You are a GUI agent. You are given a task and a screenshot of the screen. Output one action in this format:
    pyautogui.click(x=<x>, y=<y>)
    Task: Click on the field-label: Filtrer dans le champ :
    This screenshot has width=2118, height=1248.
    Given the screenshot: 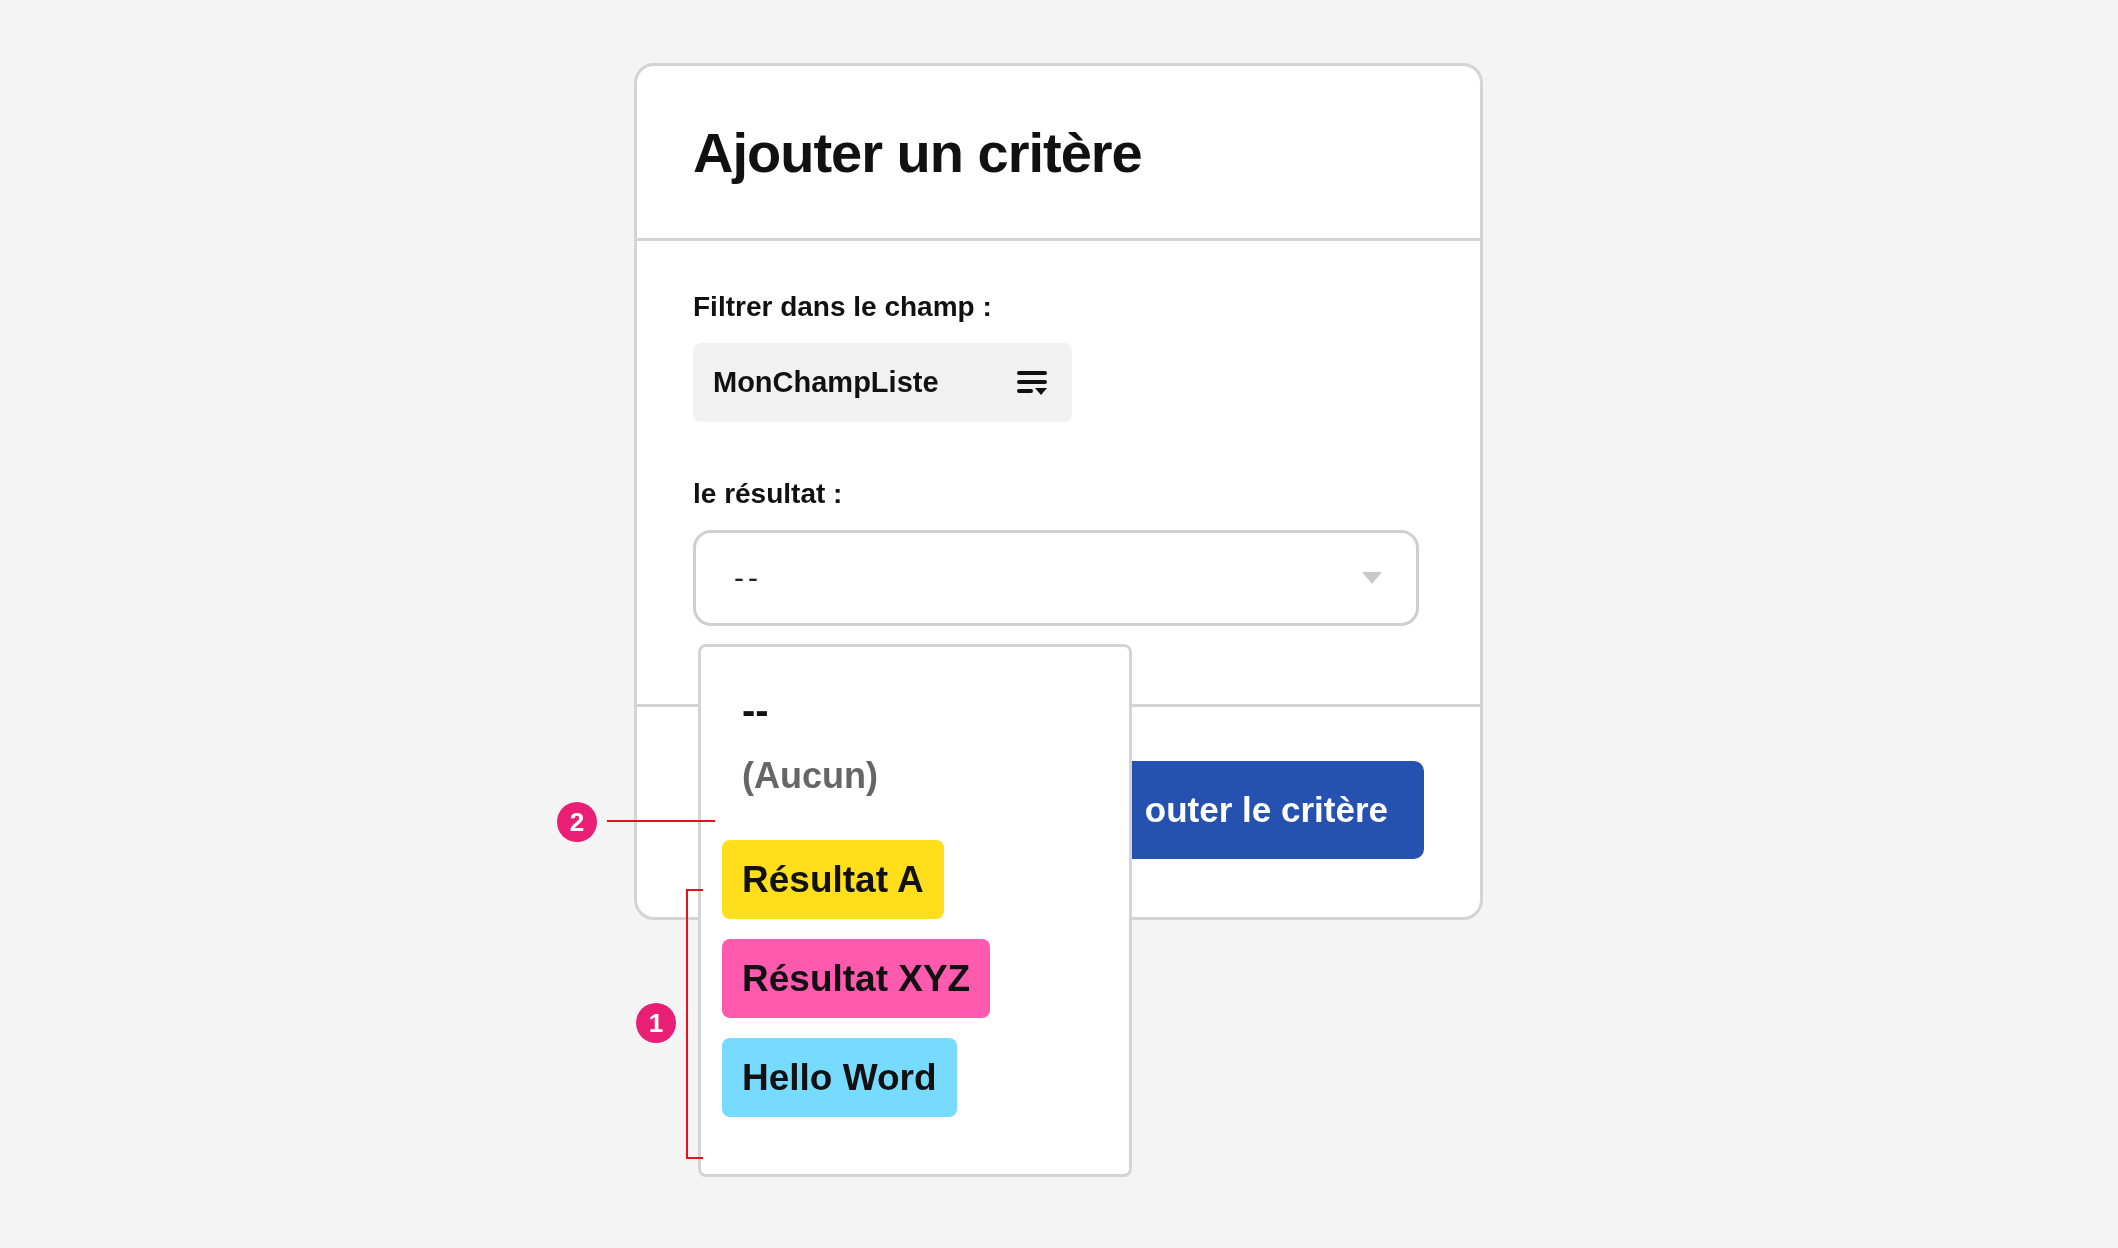 What is the action you would take?
    pyautogui.click(x=843, y=307)
    